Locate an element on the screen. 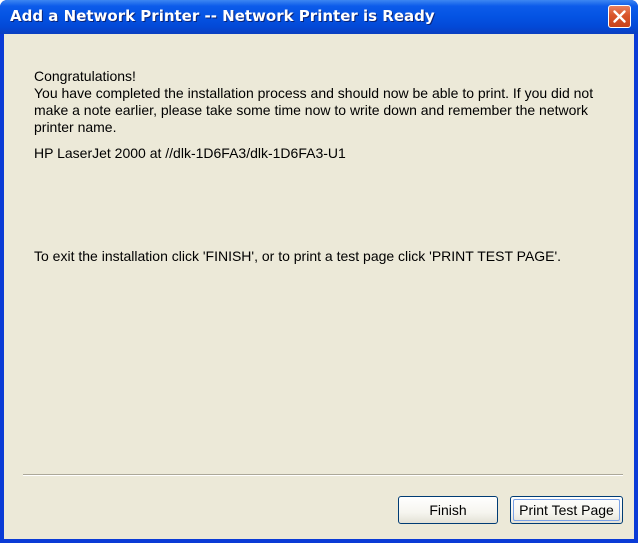  close-icon is located at coordinates (619, 16).